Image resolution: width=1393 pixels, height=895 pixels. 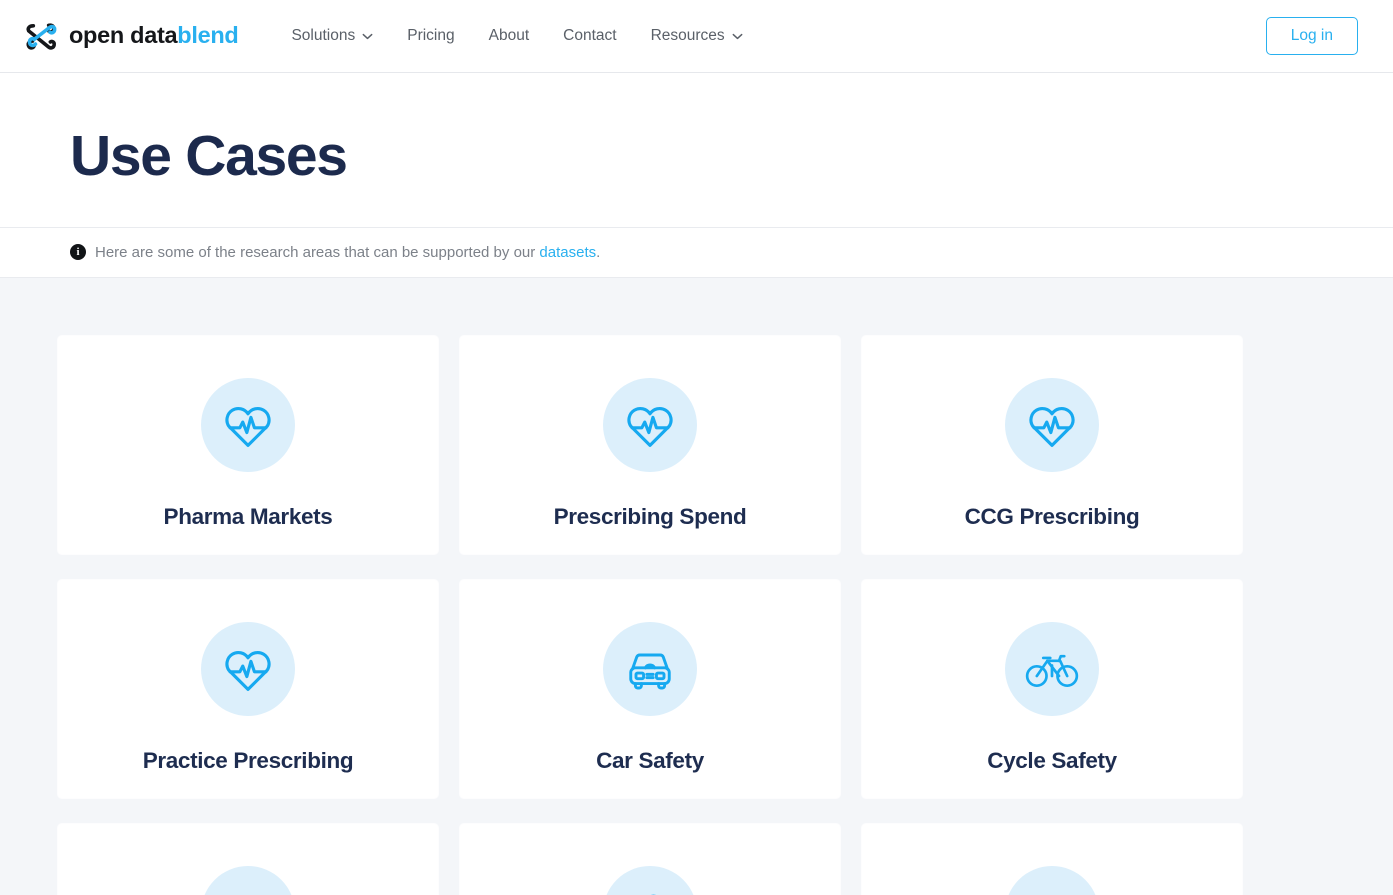 What do you see at coordinates (567, 252) in the screenshot?
I see `datasets-link: datasets` at bounding box center [567, 252].